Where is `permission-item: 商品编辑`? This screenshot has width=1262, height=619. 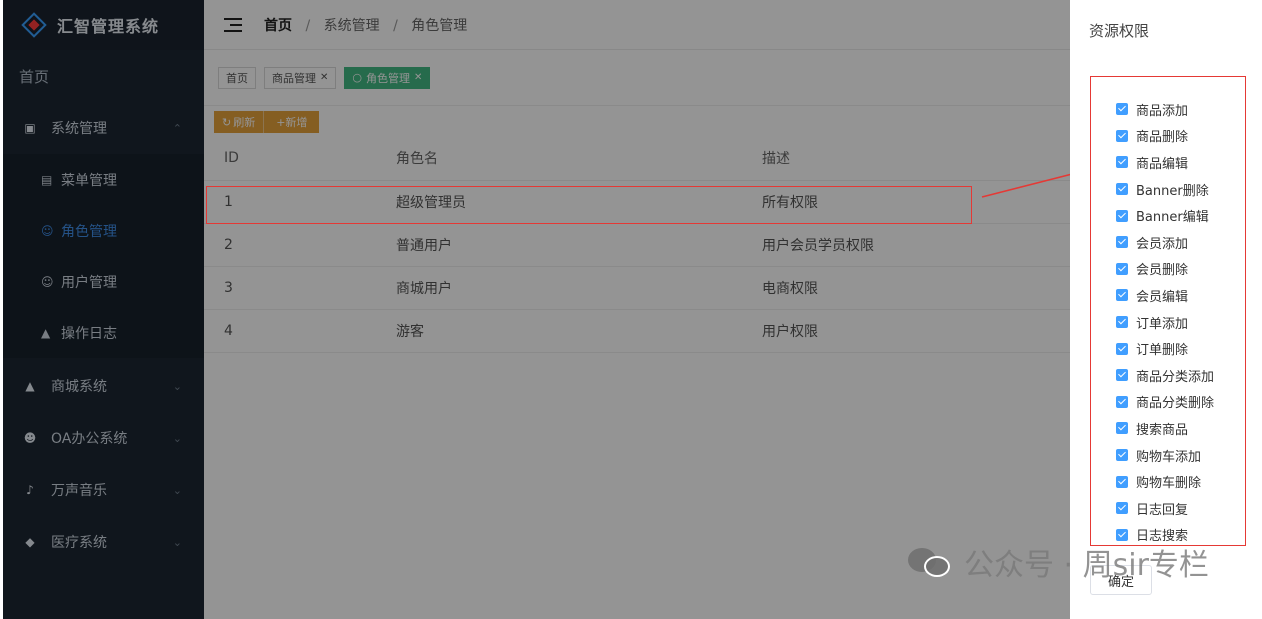 permission-item: 商品编辑 is located at coordinates (1165, 162).